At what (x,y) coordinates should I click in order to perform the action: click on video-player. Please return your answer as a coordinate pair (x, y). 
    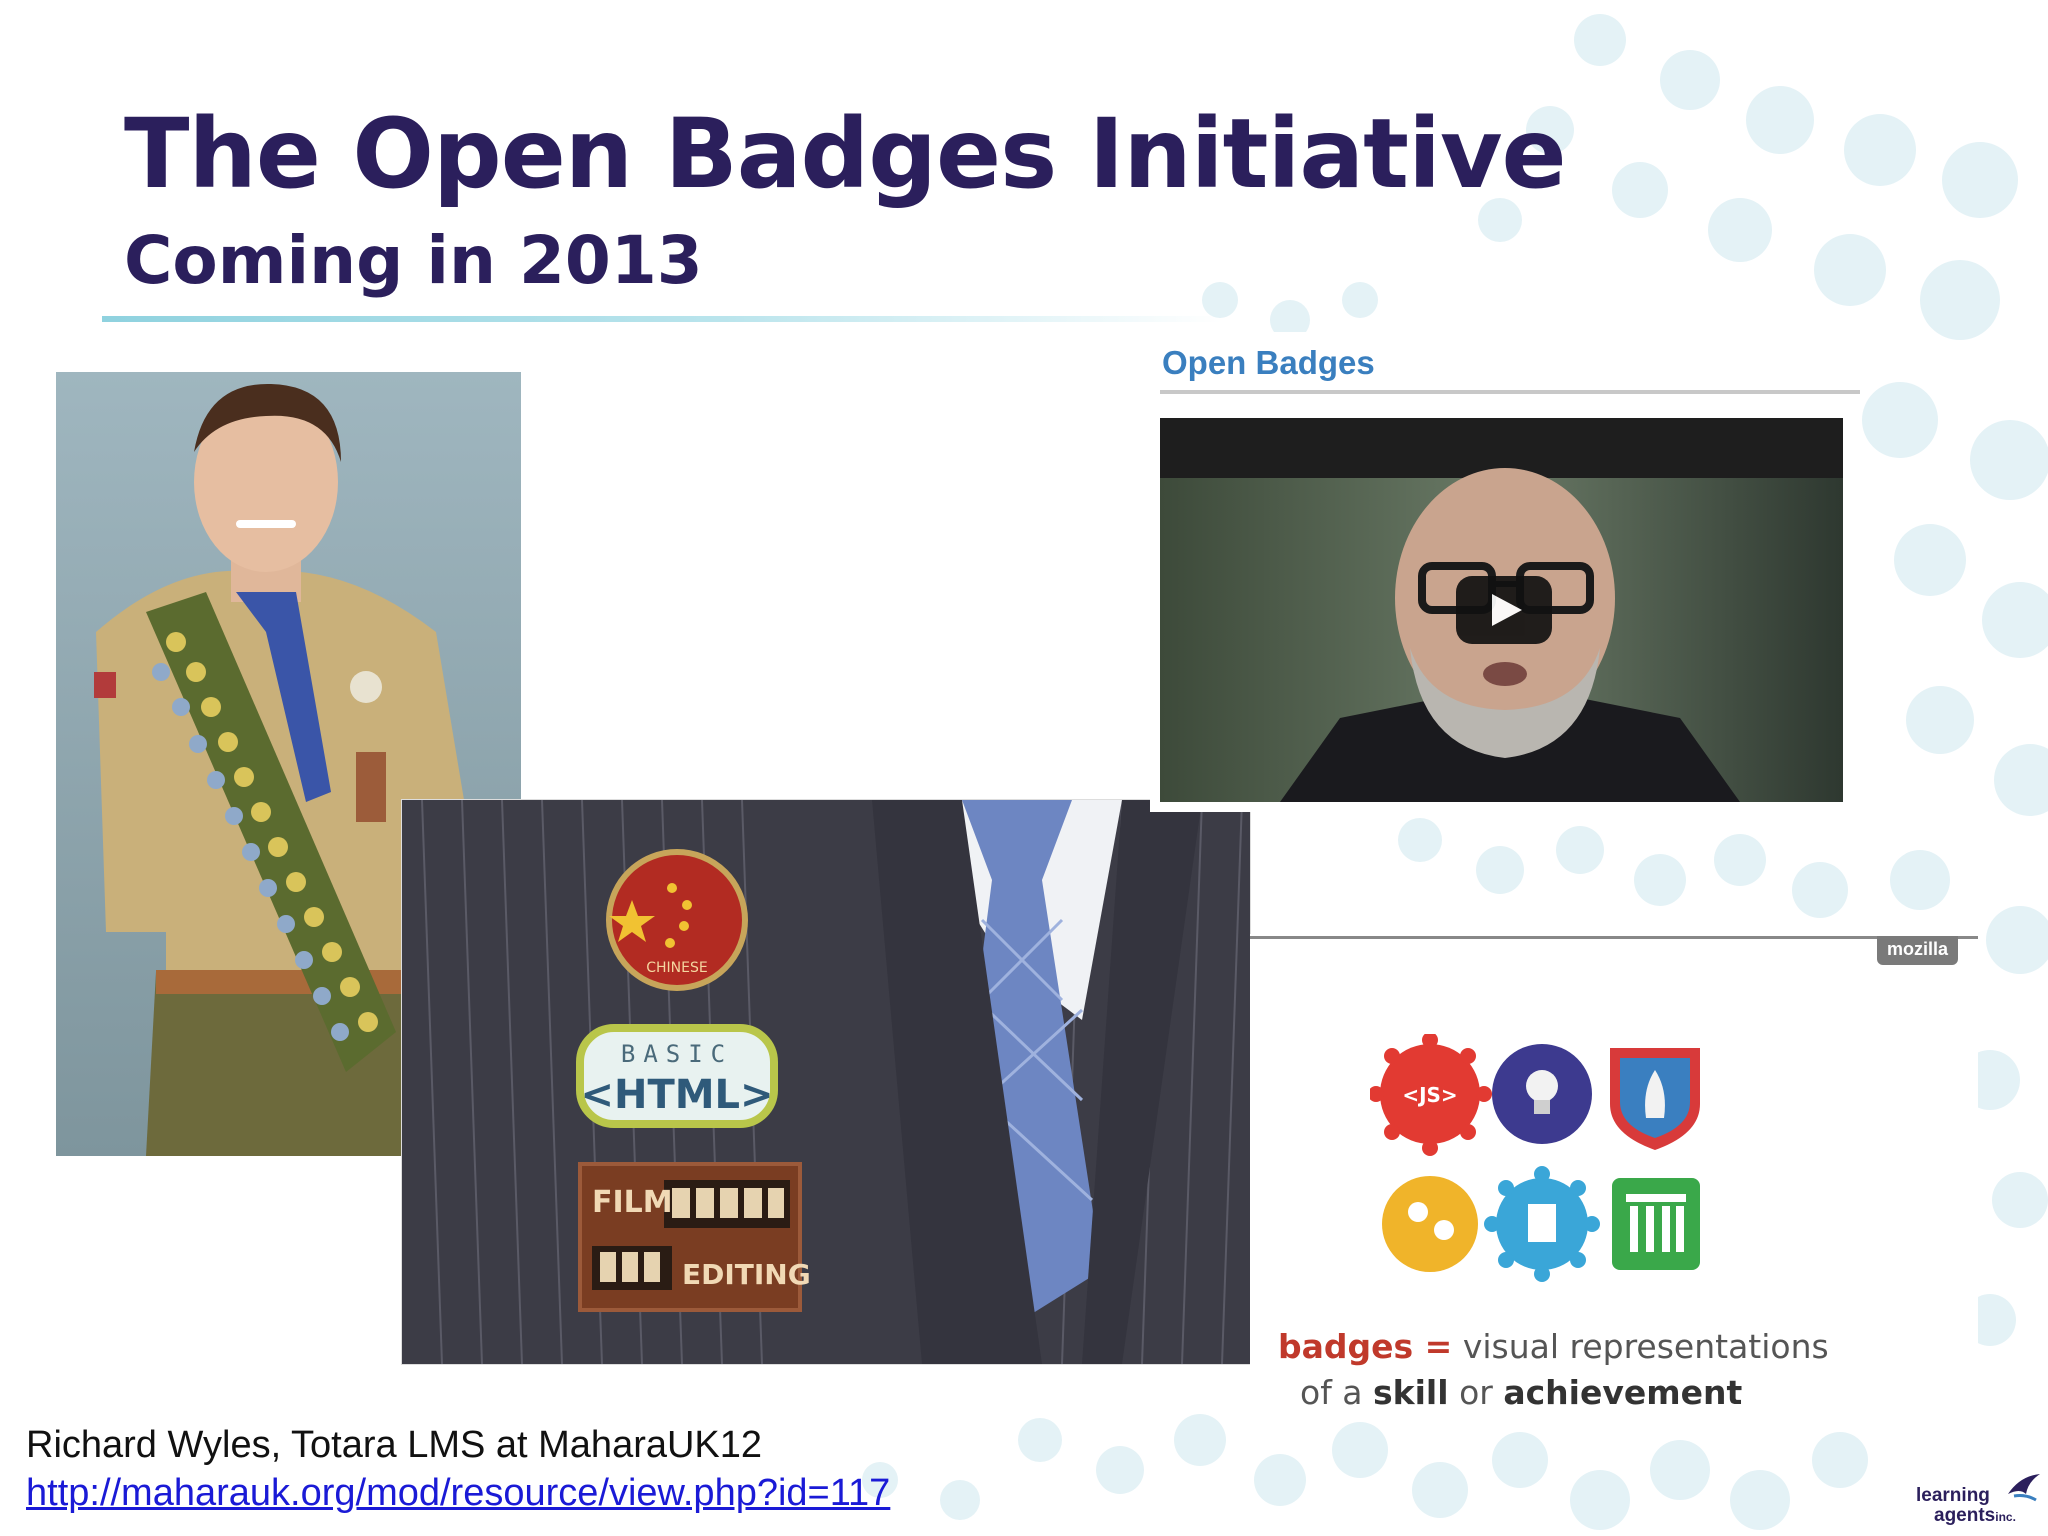
    Looking at the image, I should click on (1501, 610).